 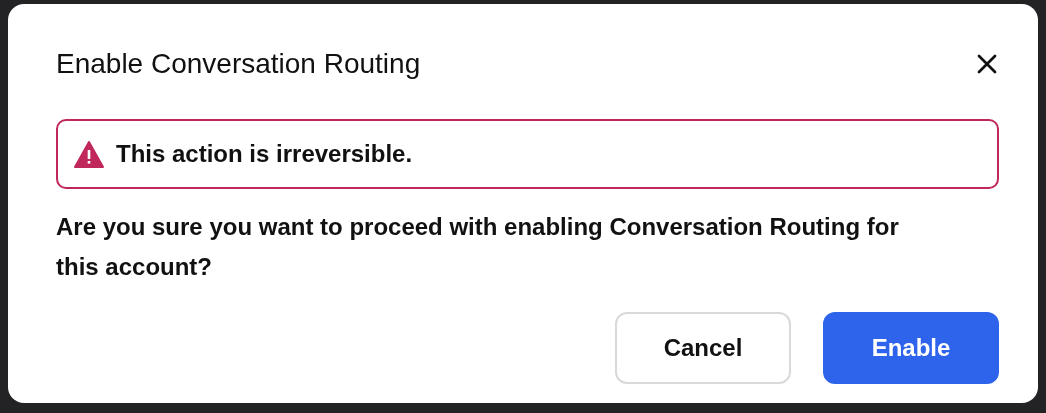 What do you see at coordinates (264, 154) in the screenshot?
I see `warning-text: This action is irreversible.` at bounding box center [264, 154].